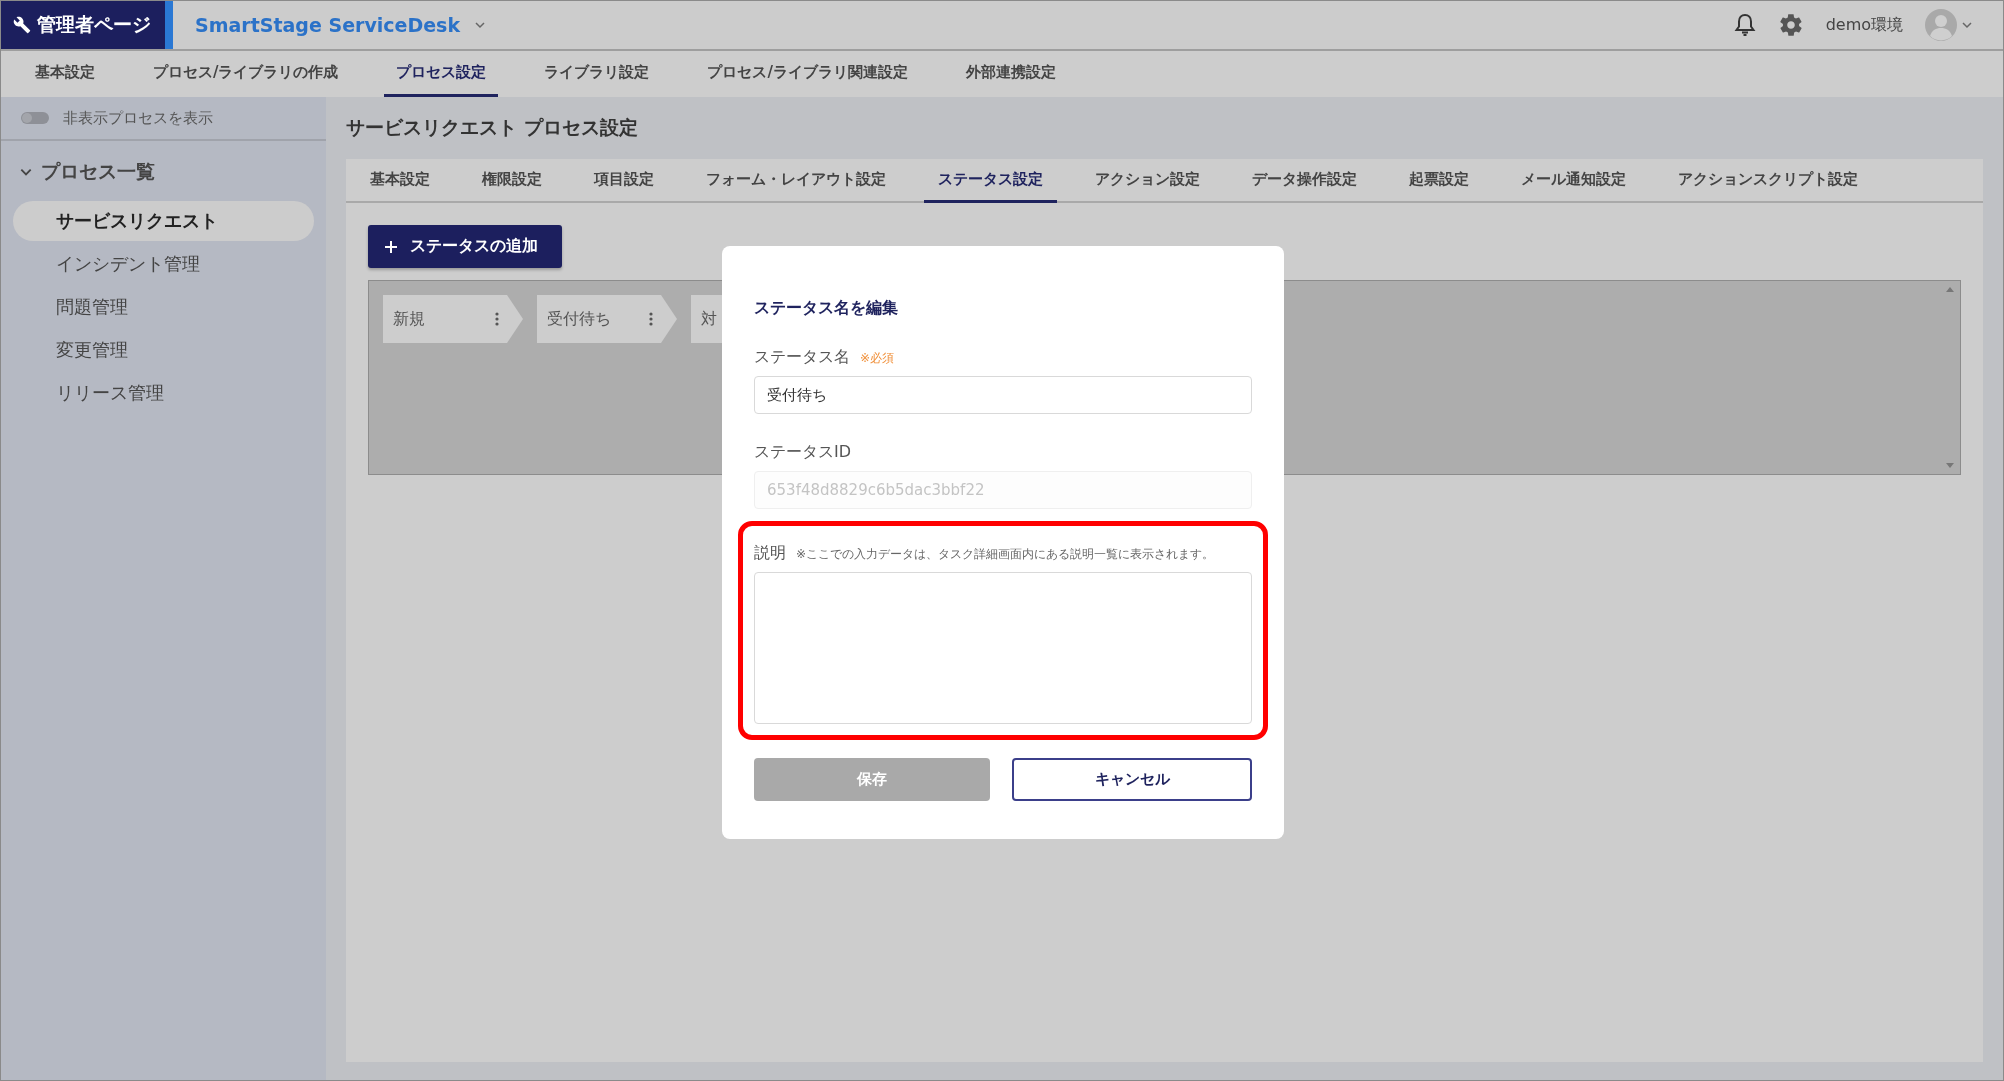 The width and height of the screenshot is (2004, 1081). Describe the element at coordinates (1304, 181) in the screenshot. I see `settings-tab: データ操作設定` at that location.